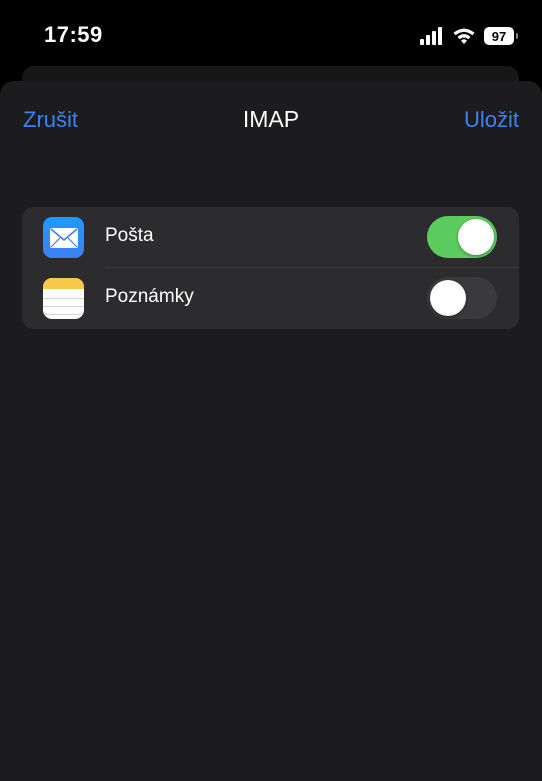 The width and height of the screenshot is (542, 781). What do you see at coordinates (464, 36) in the screenshot?
I see `wifi-icon` at bounding box center [464, 36].